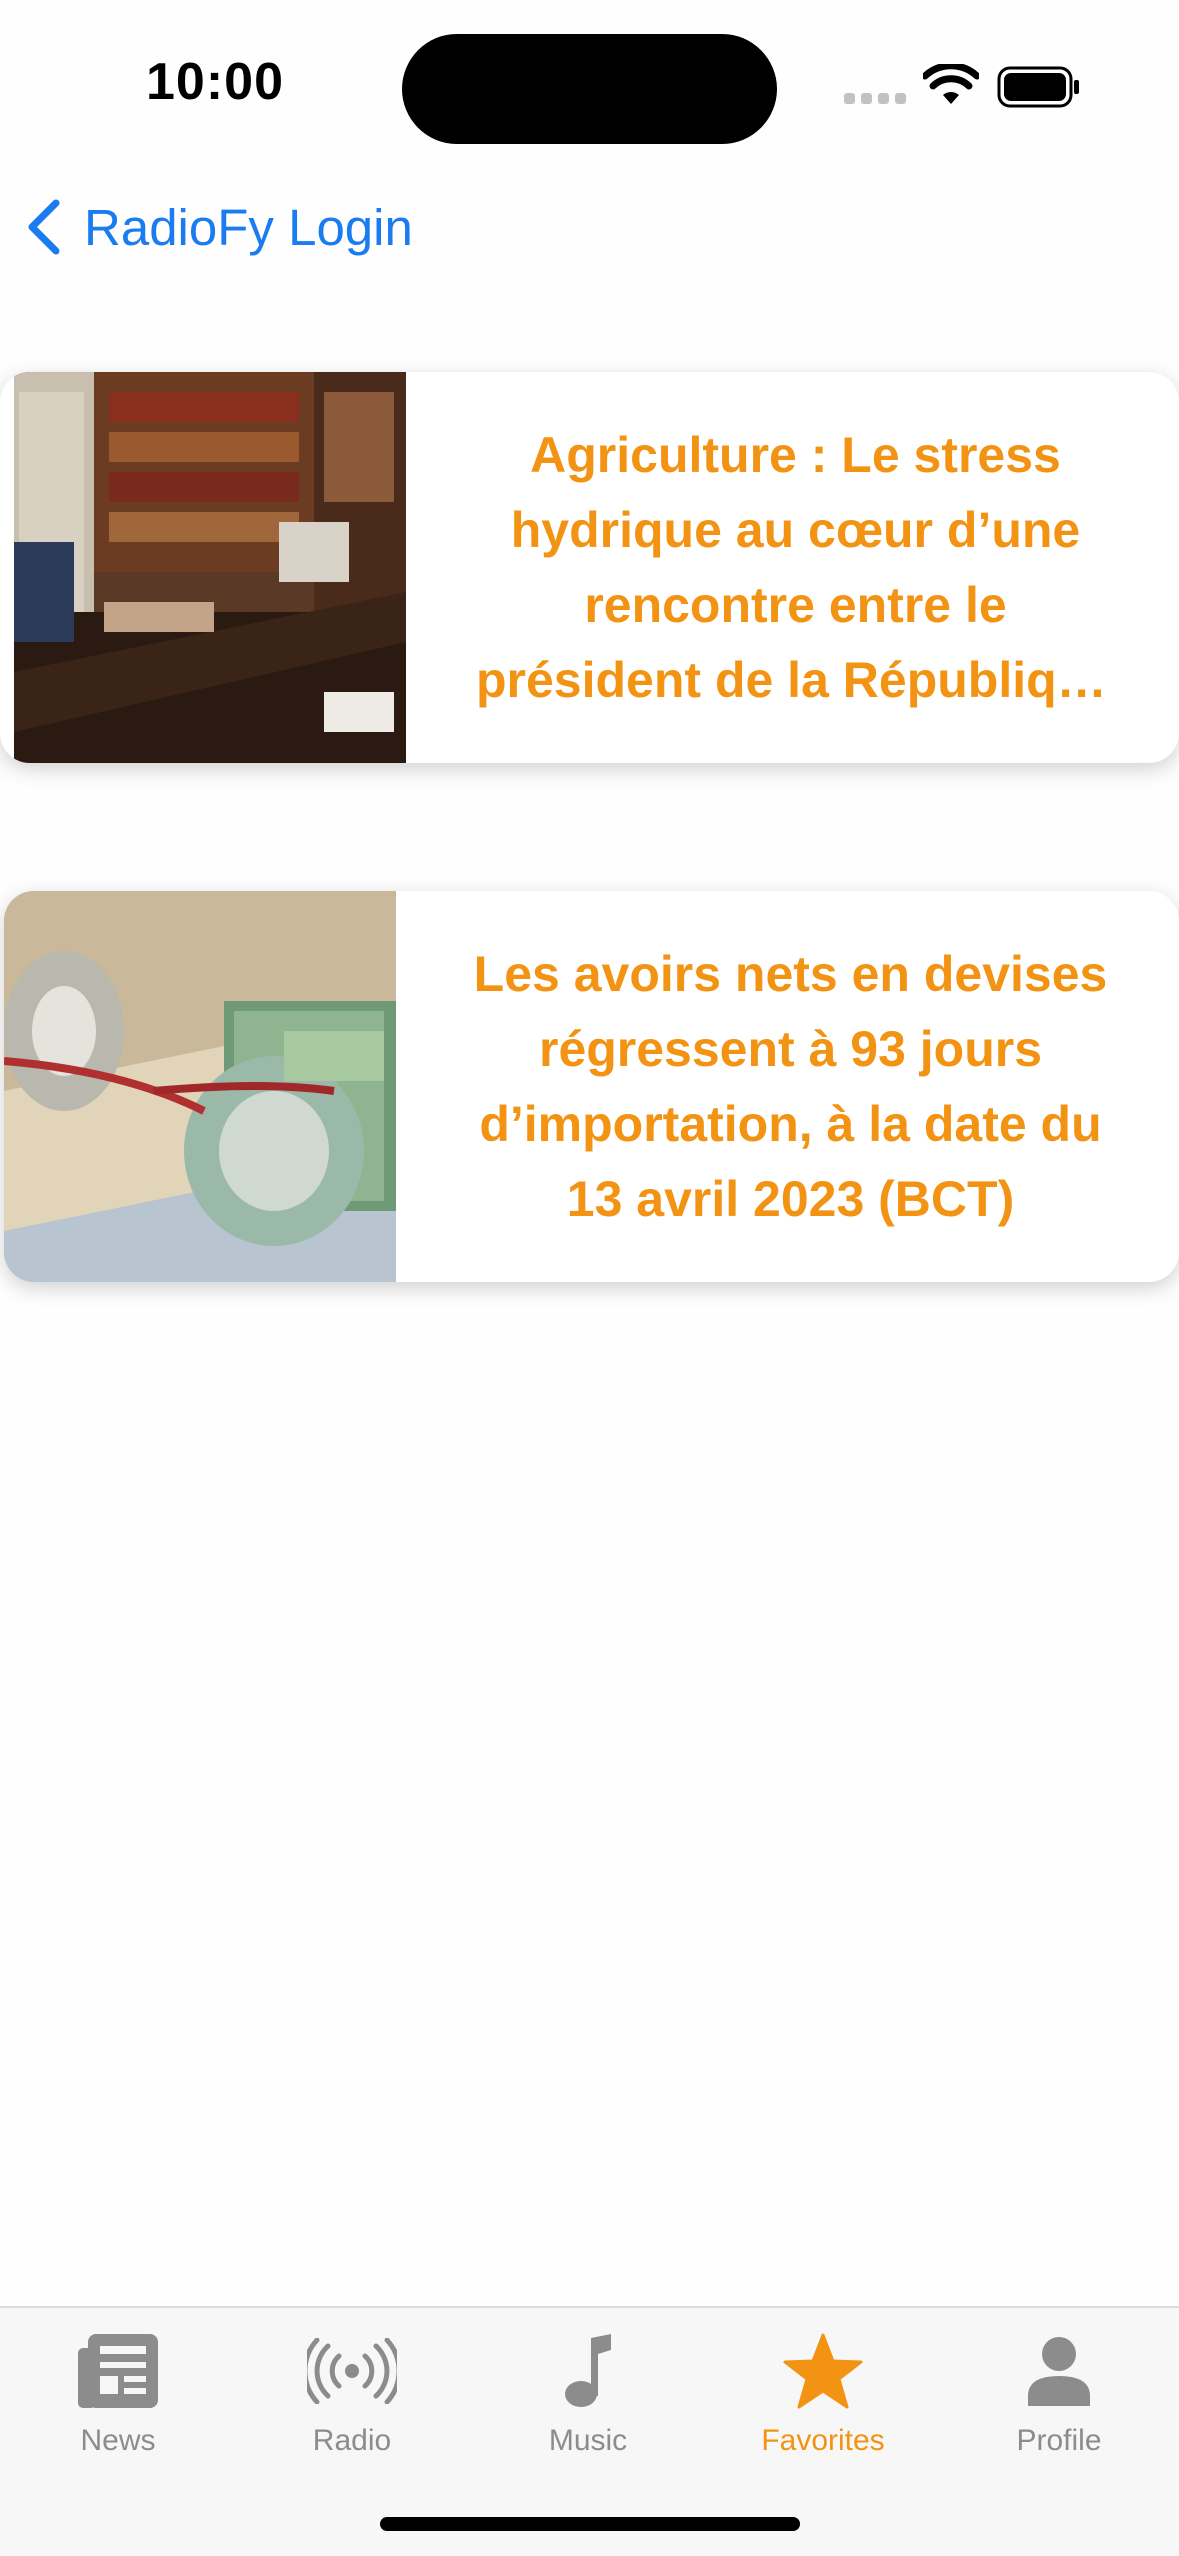 Image resolution: width=1179 pixels, height=2556 pixels. Describe the element at coordinates (1038, 87) in the screenshot. I see `battery-icon` at that location.